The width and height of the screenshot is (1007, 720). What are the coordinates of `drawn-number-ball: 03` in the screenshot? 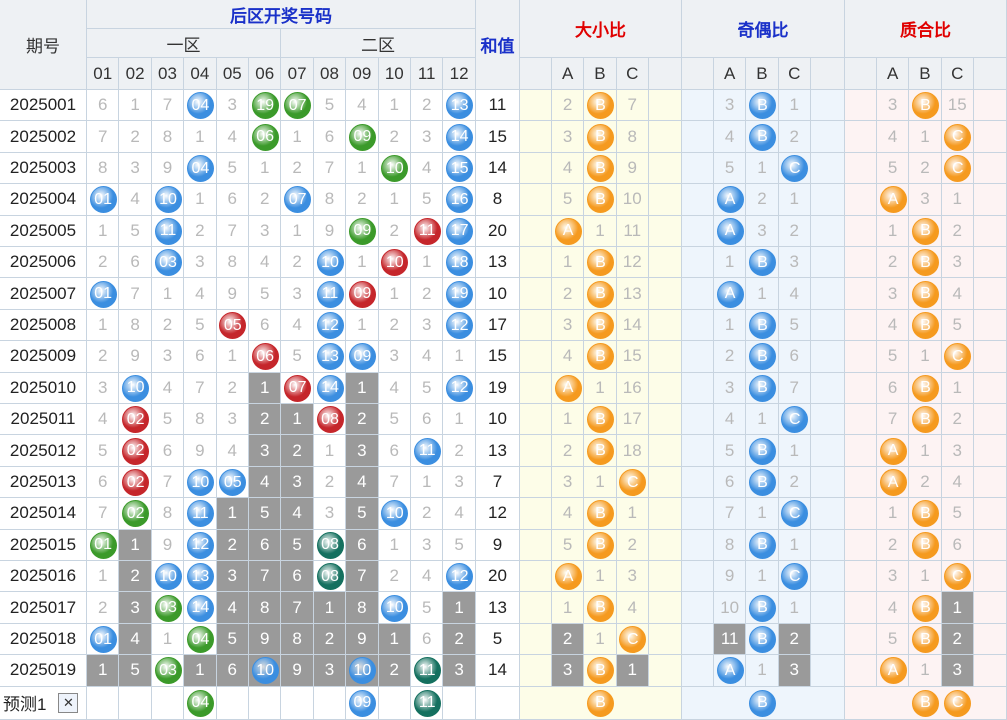 It's located at (168, 671).